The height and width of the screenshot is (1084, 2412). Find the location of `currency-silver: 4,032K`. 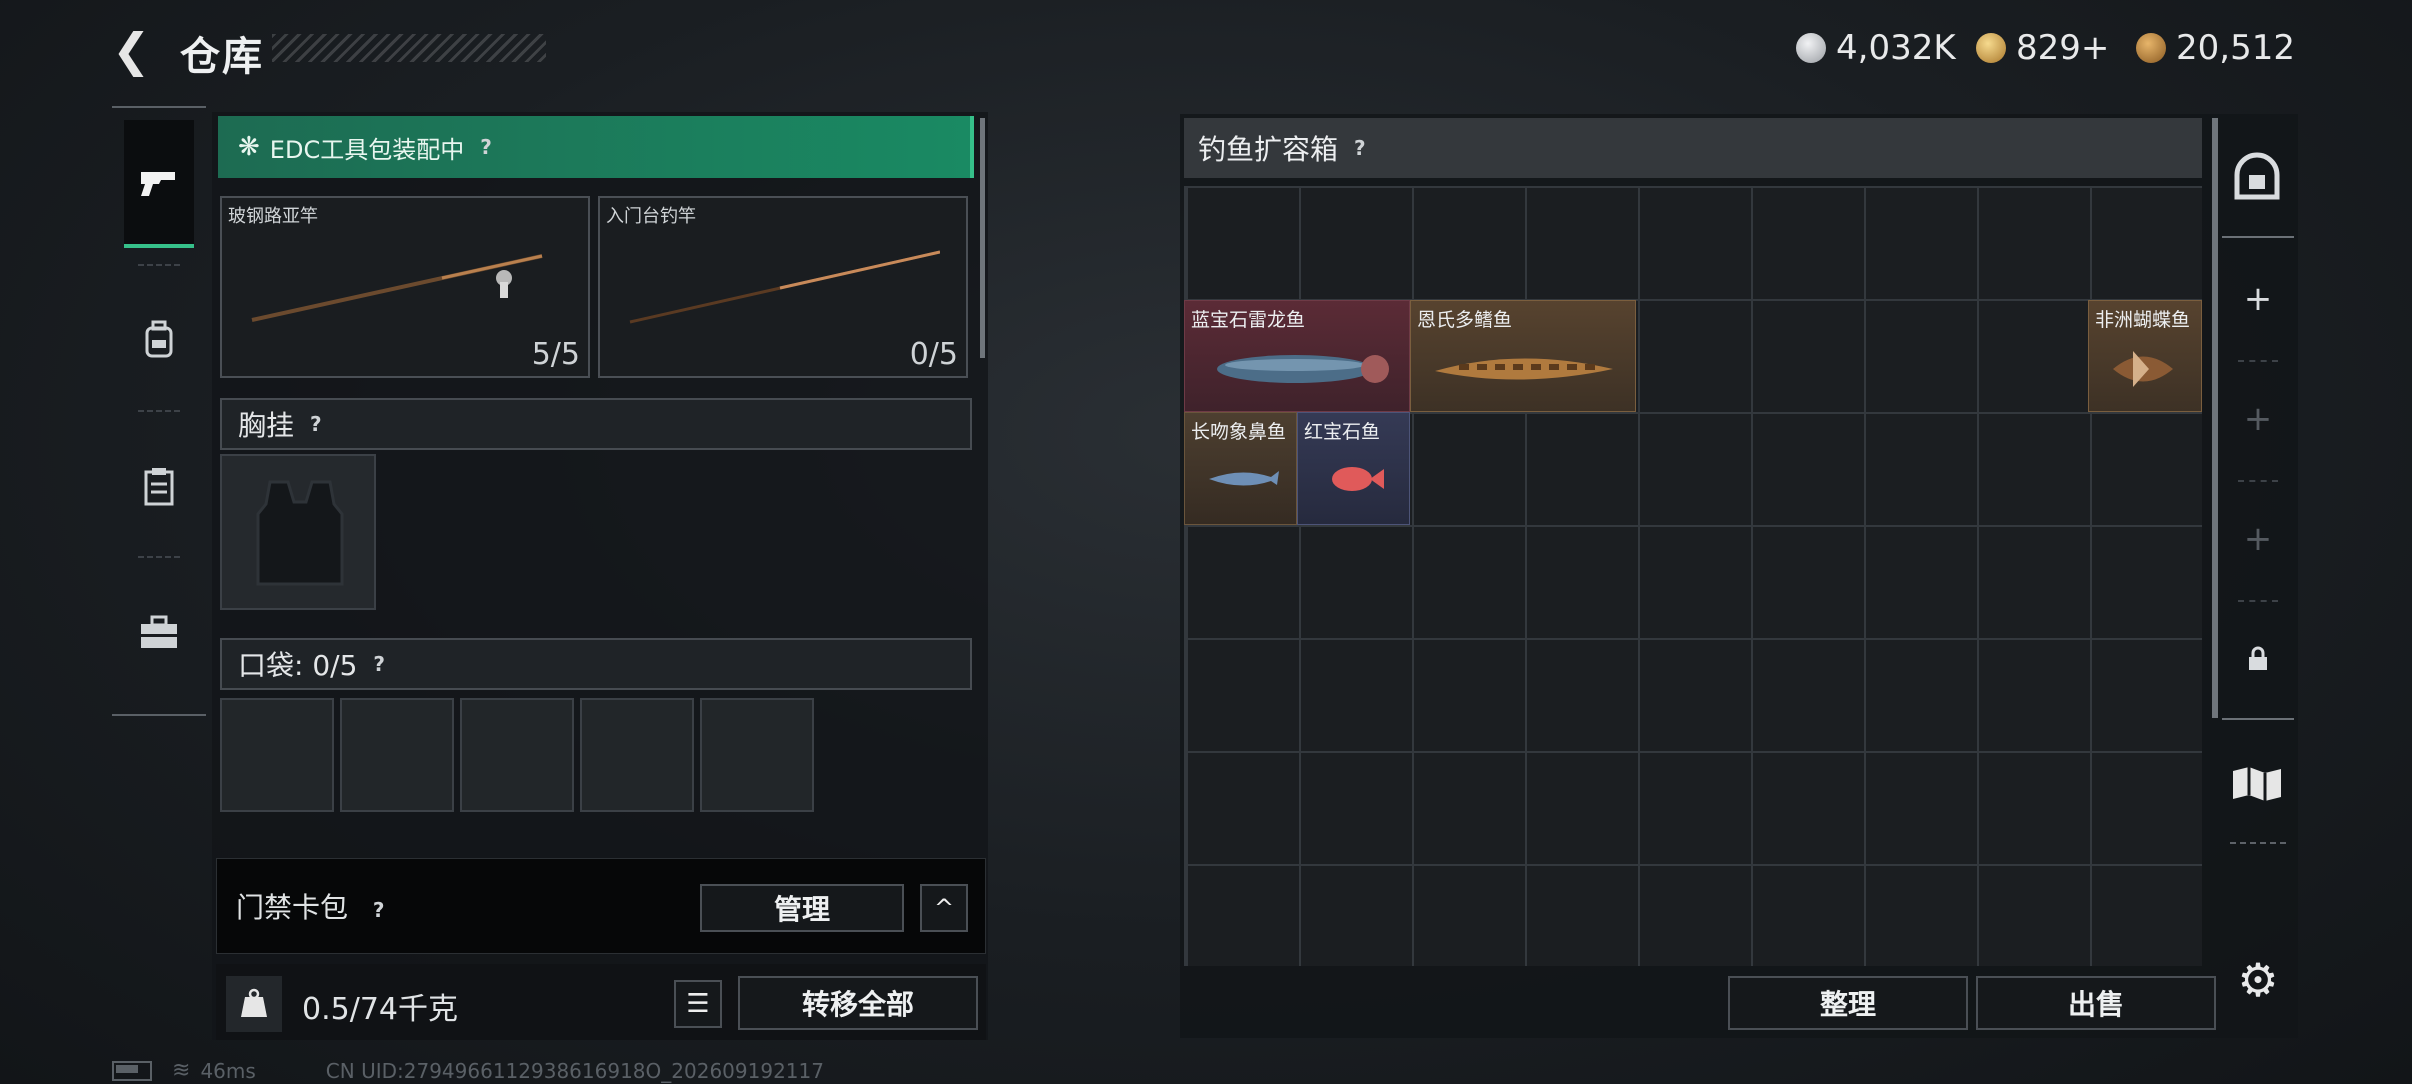

currency-silver: 4,032K is located at coordinates (1876, 48).